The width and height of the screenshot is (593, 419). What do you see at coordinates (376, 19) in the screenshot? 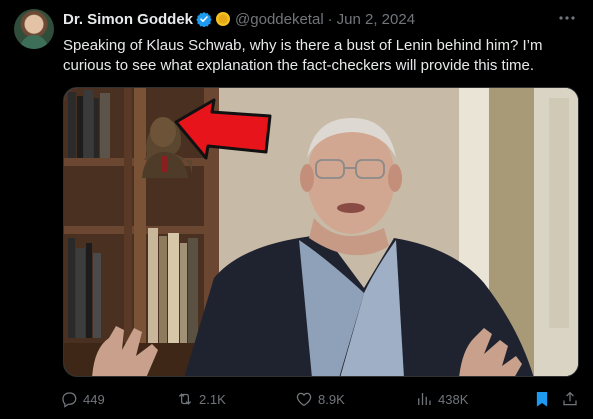
I see `post-date: Jun 2, 2024` at bounding box center [376, 19].